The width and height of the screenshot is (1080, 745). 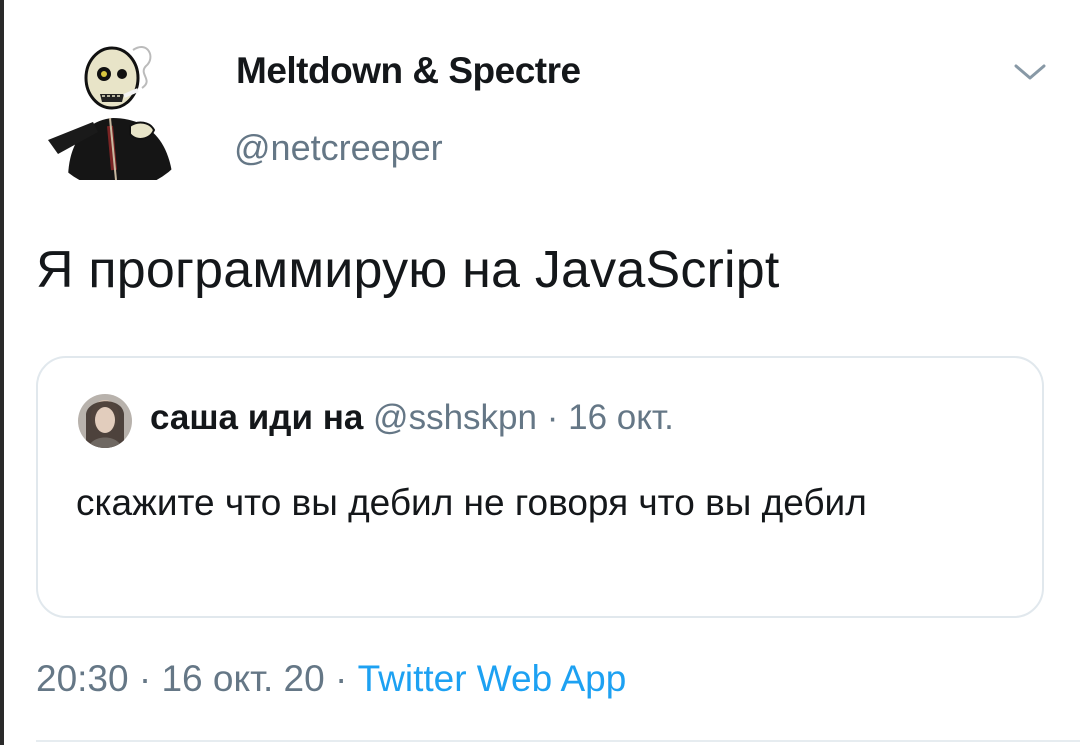 I want to click on tweet-time: 20:30, so click(x=82, y=678).